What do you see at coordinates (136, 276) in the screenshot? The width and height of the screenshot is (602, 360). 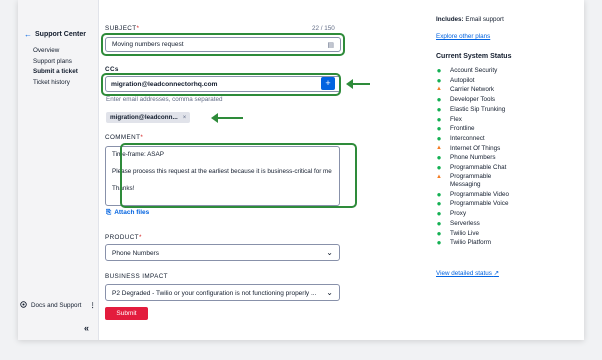 I see `impact-label: BUSINESS IMPACT` at bounding box center [136, 276].